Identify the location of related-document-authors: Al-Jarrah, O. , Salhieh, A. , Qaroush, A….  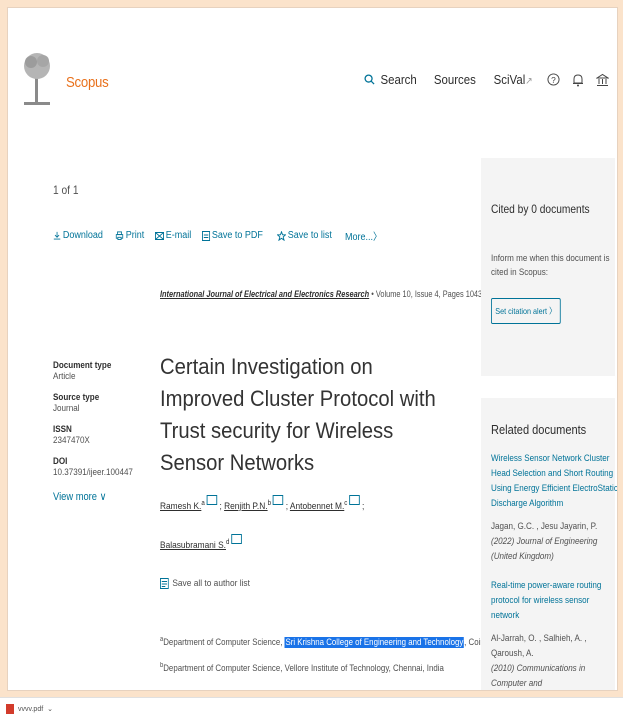
(554, 660).